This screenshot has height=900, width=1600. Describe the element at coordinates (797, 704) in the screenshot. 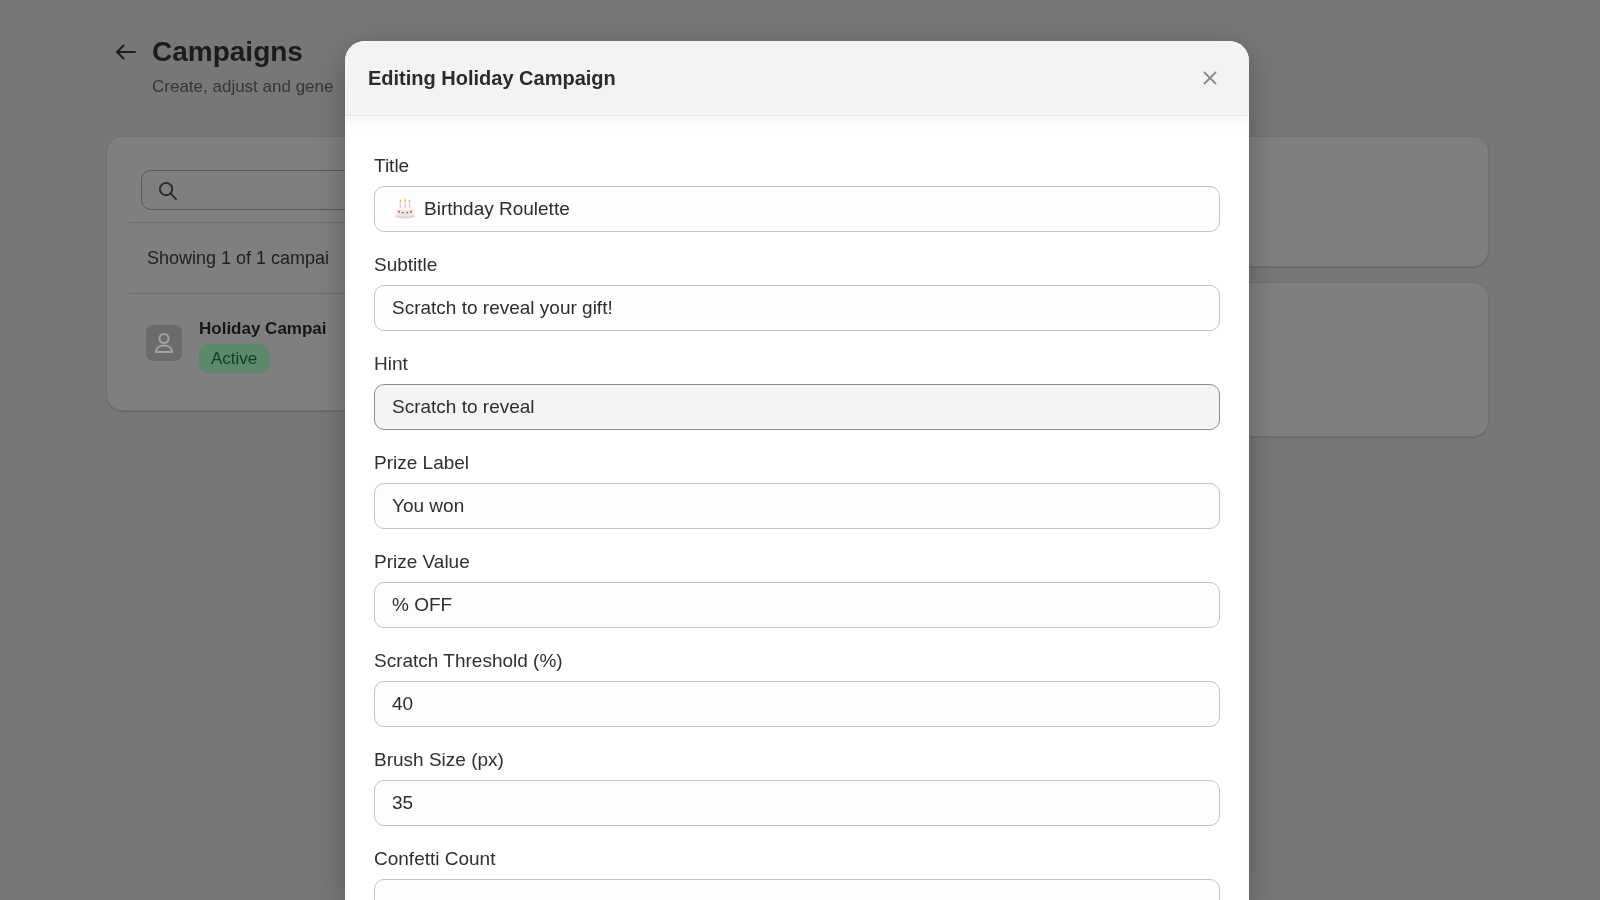

I see `text-field: 40` at that location.